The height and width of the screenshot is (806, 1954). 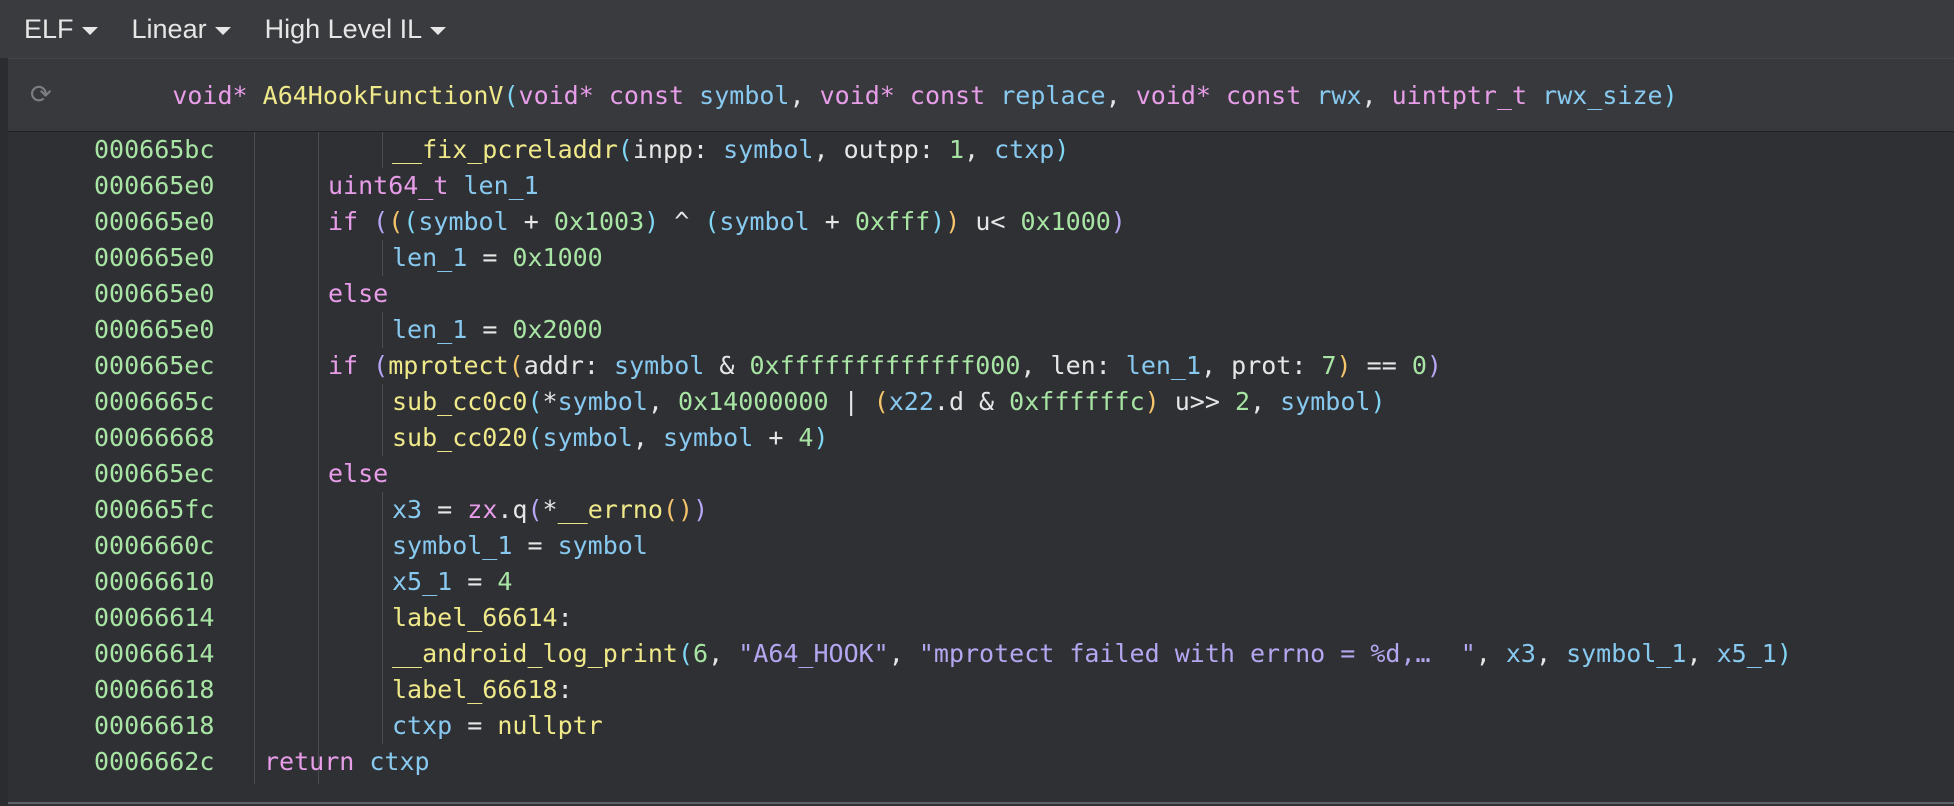 I want to click on line-address: 000665bc, so click(x=154, y=150).